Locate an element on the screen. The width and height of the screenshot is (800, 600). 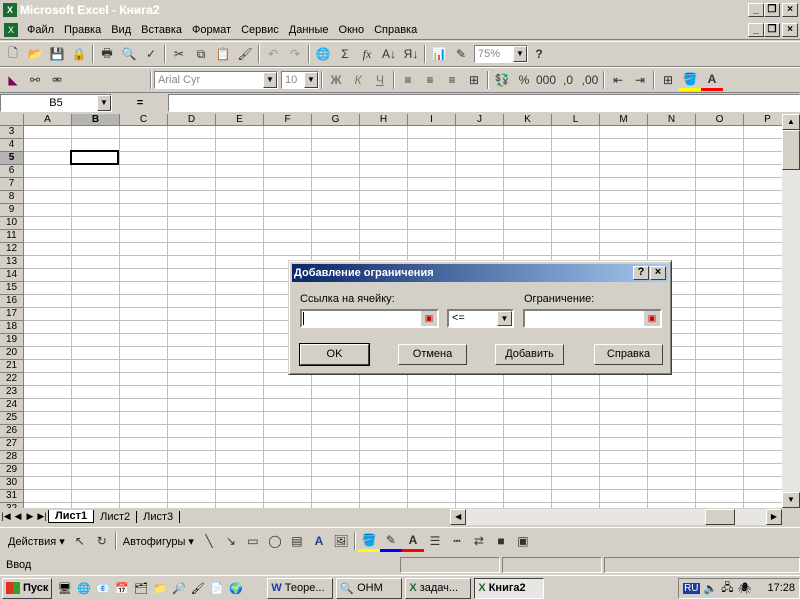
column-header: E is located at coordinates (240, 120).